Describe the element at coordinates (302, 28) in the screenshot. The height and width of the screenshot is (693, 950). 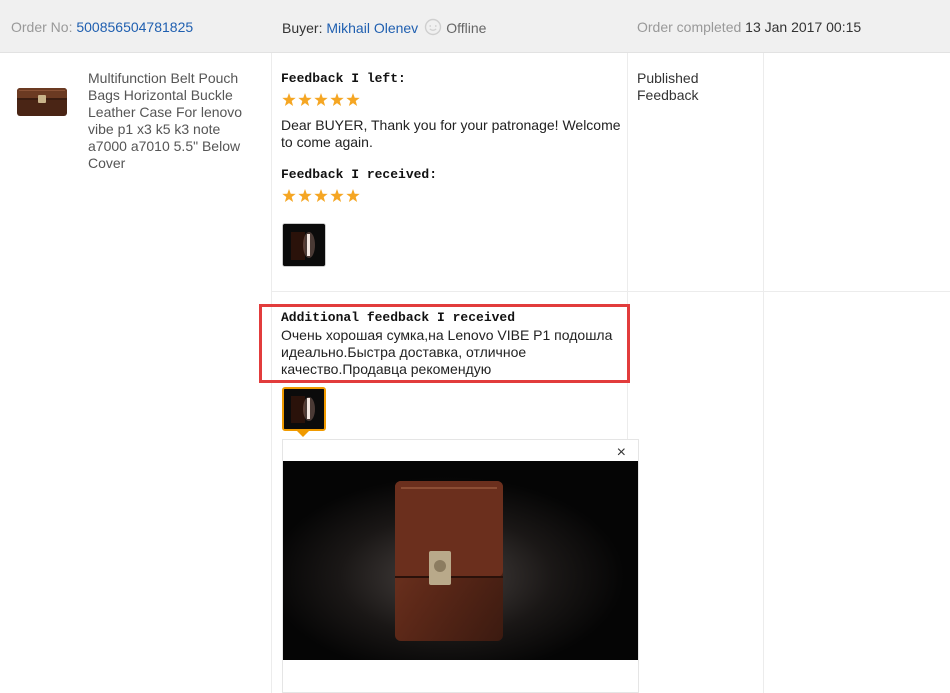
I see `buyer-label: Buyer:` at that location.